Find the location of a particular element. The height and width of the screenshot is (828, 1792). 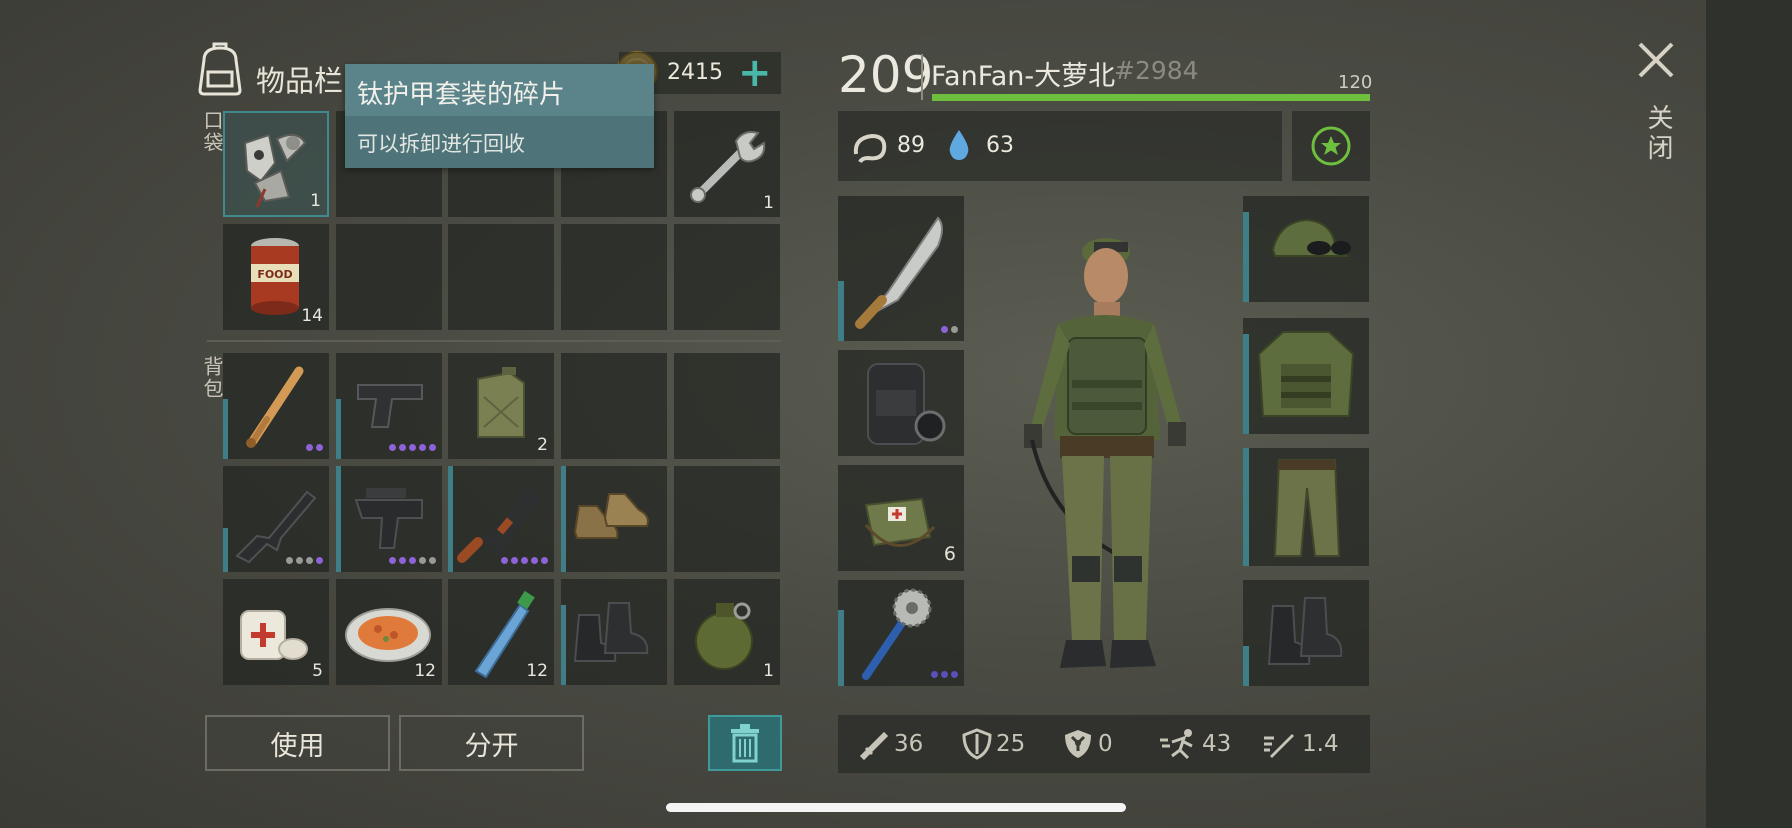

attack-speed-value: 1.4 is located at coordinates (1320, 744).